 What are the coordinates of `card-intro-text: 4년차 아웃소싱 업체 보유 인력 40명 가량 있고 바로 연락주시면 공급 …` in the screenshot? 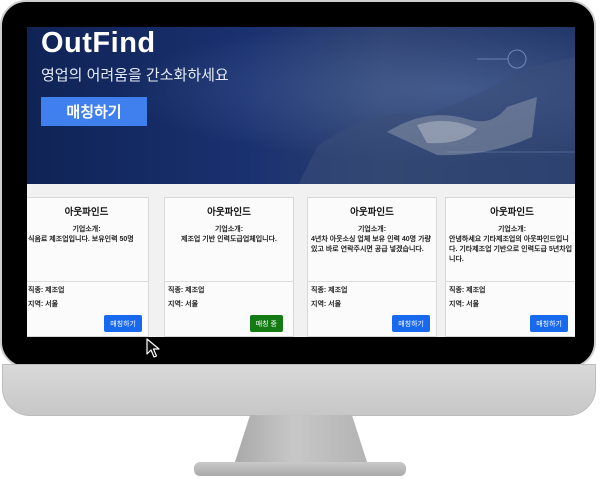 It's located at (371, 244).